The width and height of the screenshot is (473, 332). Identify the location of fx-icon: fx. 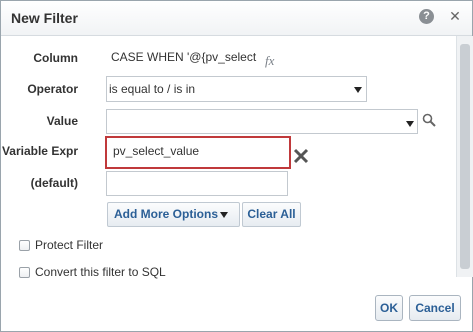
(269, 61).